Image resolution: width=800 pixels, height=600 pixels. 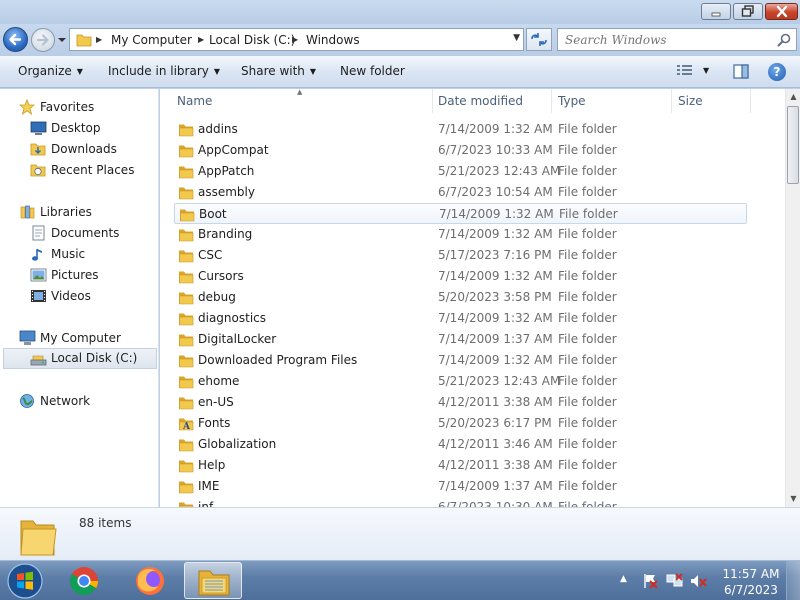 I want to click on share-with-button: Share with ▼, so click(x=278, y=71).